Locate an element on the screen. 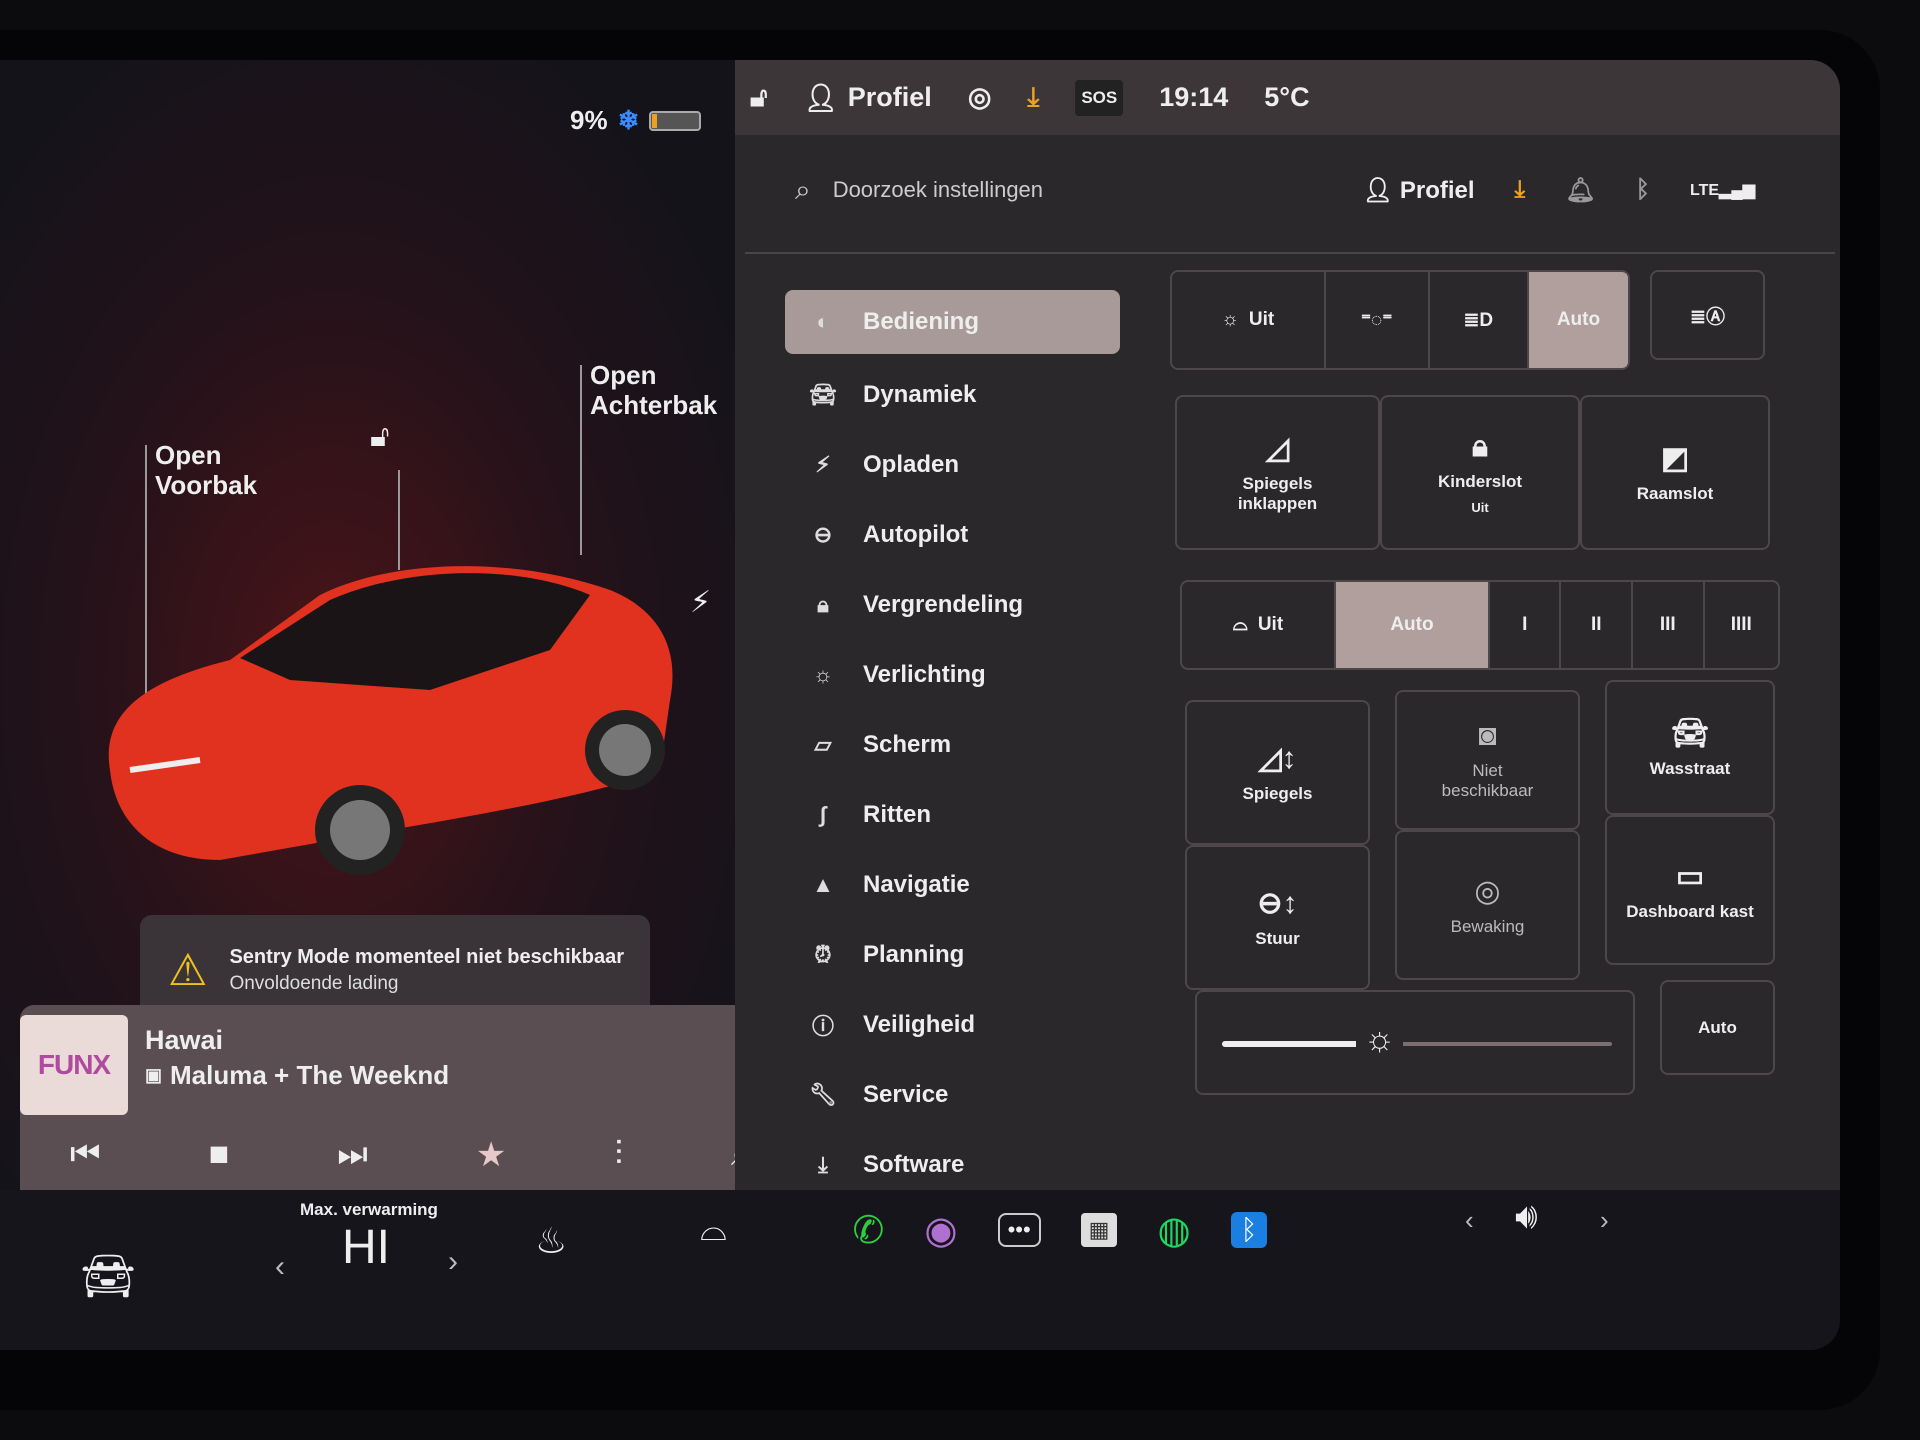  alarm-icon: ⏰︎ is located at coordinates (823, 954).